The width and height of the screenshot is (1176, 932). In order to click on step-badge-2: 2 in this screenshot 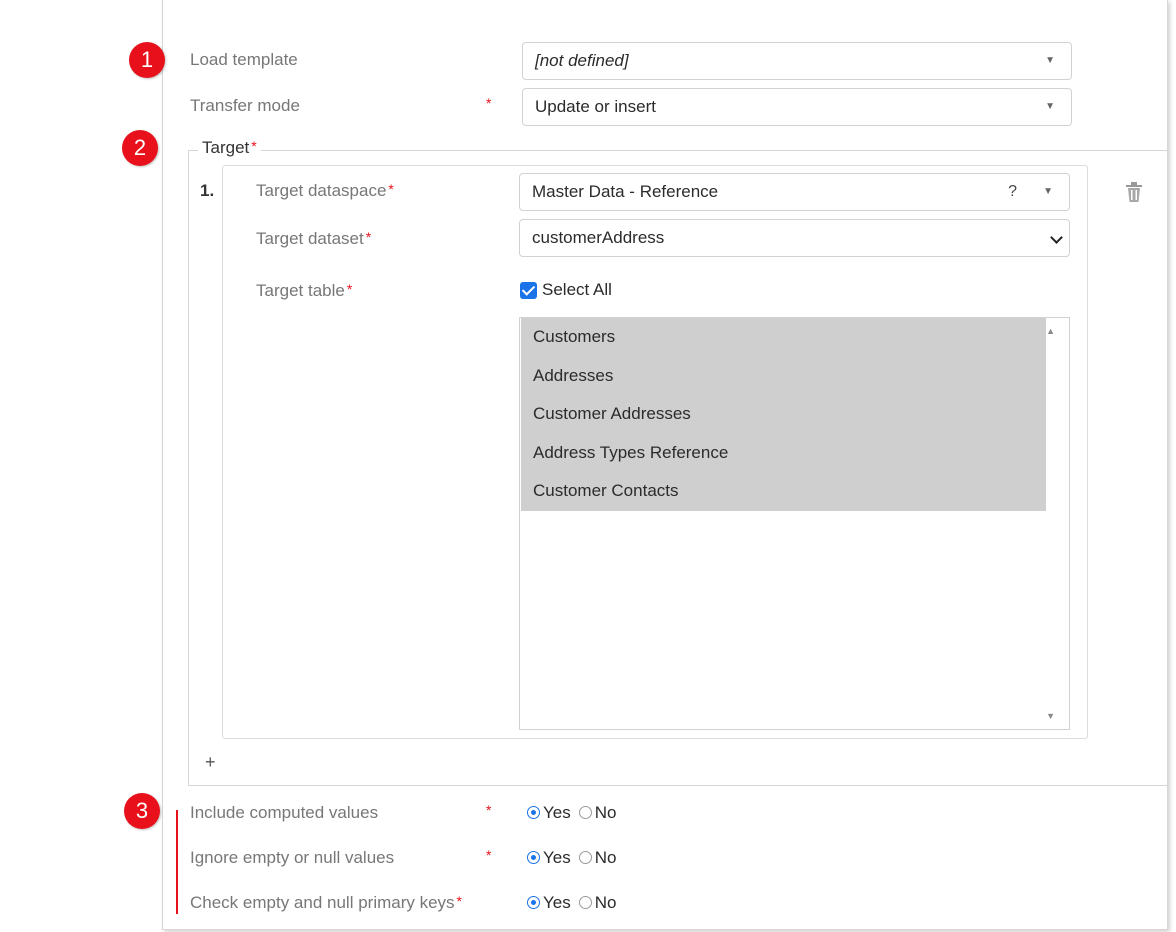, I will do `click(140, 148)`.